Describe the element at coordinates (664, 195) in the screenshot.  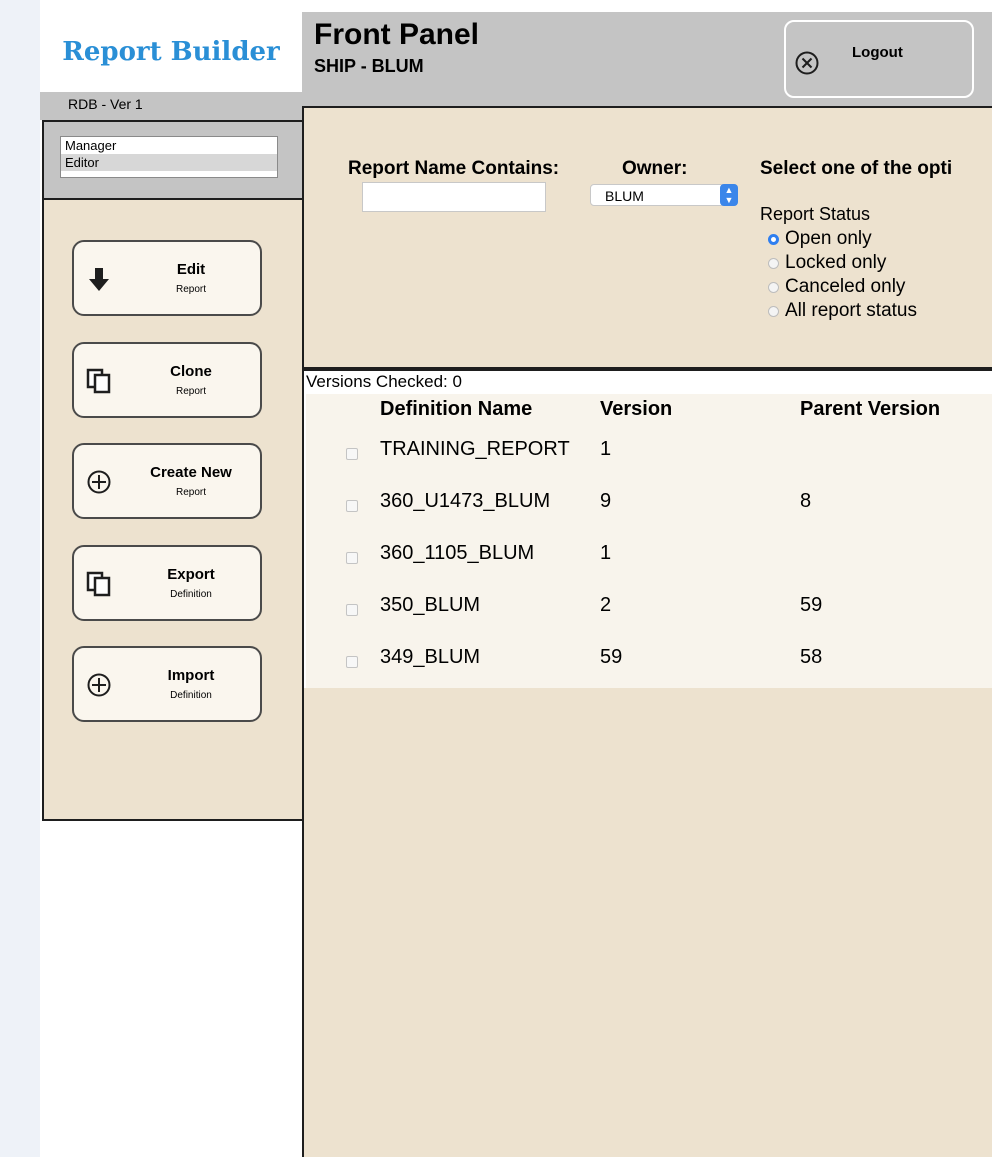
I see `owner-select: BLUM ▲ ▼` at that location.